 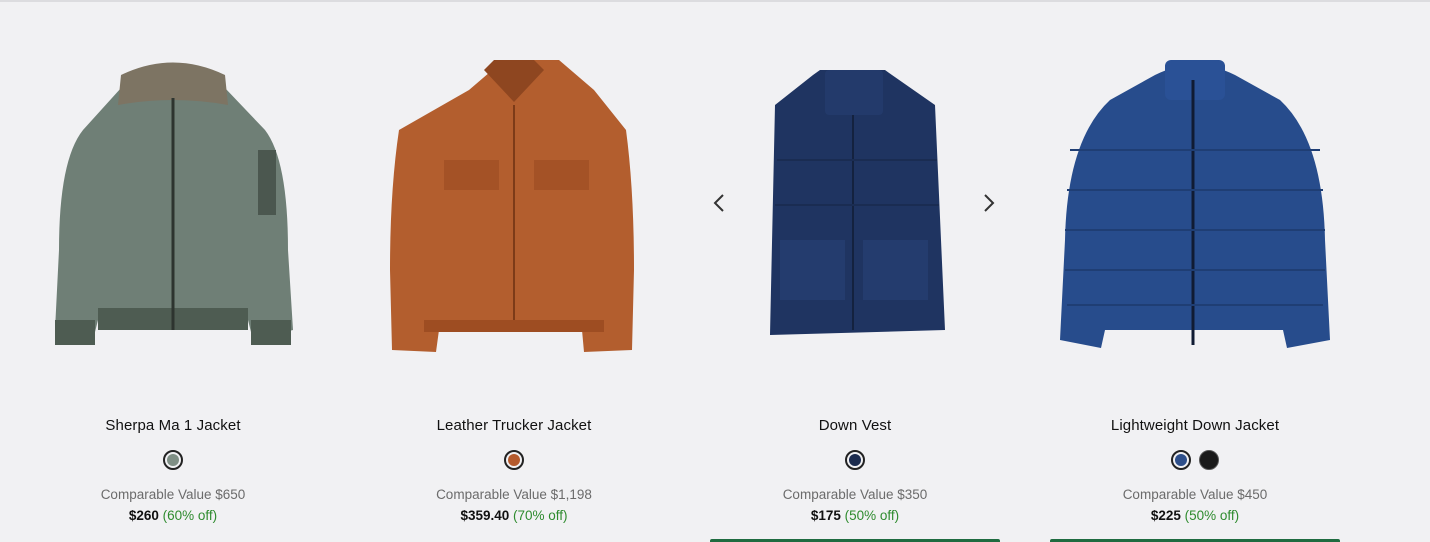 I want to click on chevron-right-icon, so click(x=989, y=203).